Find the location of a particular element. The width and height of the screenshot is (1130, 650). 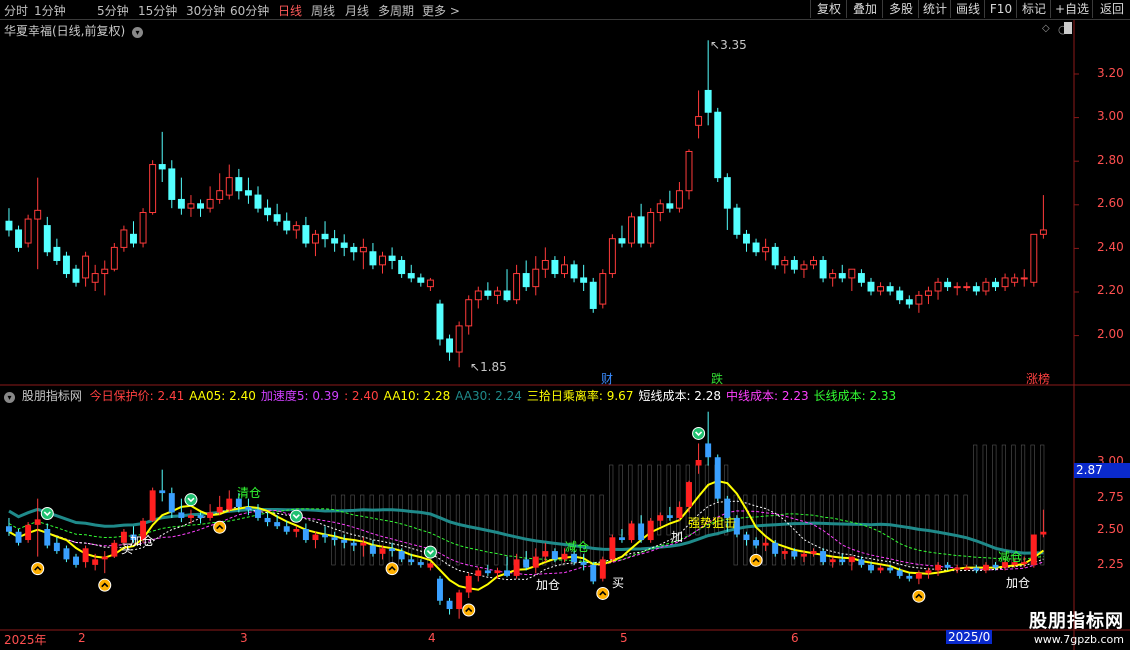

restore-right-button: 复权 is located at coordinates (828, 9).